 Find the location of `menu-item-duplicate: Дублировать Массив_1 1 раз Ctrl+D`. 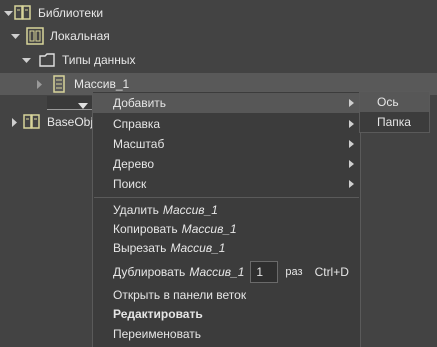

menu-item-duplicate: Дублировать Массив_1 1 раз Ctrl+D is located at coordinates (226, 272).